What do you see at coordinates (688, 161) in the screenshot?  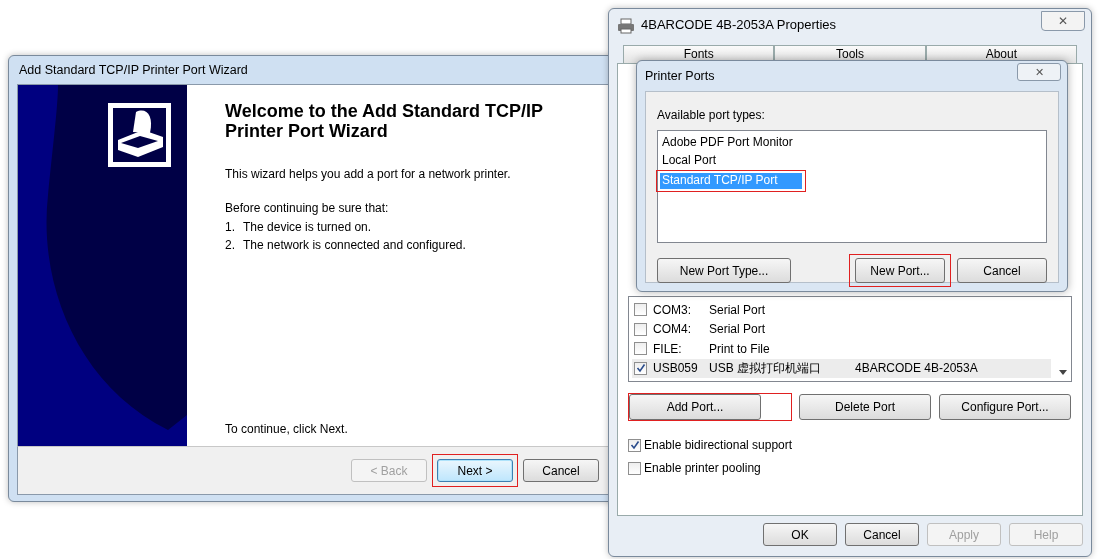 I see `port-type-item: Local Port` at bounding box center [688, 161].